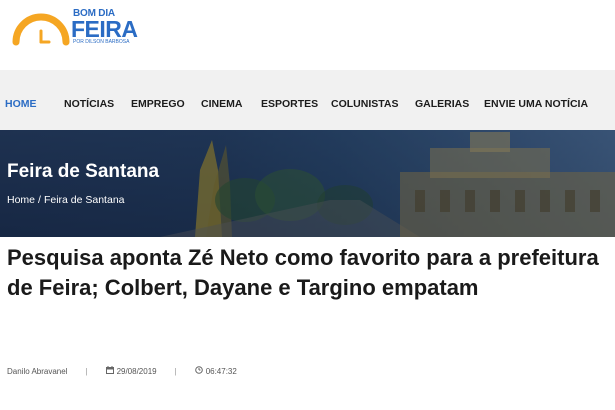 This screenshot has height=410, width=615. I want to click on calendar-icon, so click(109, 371).